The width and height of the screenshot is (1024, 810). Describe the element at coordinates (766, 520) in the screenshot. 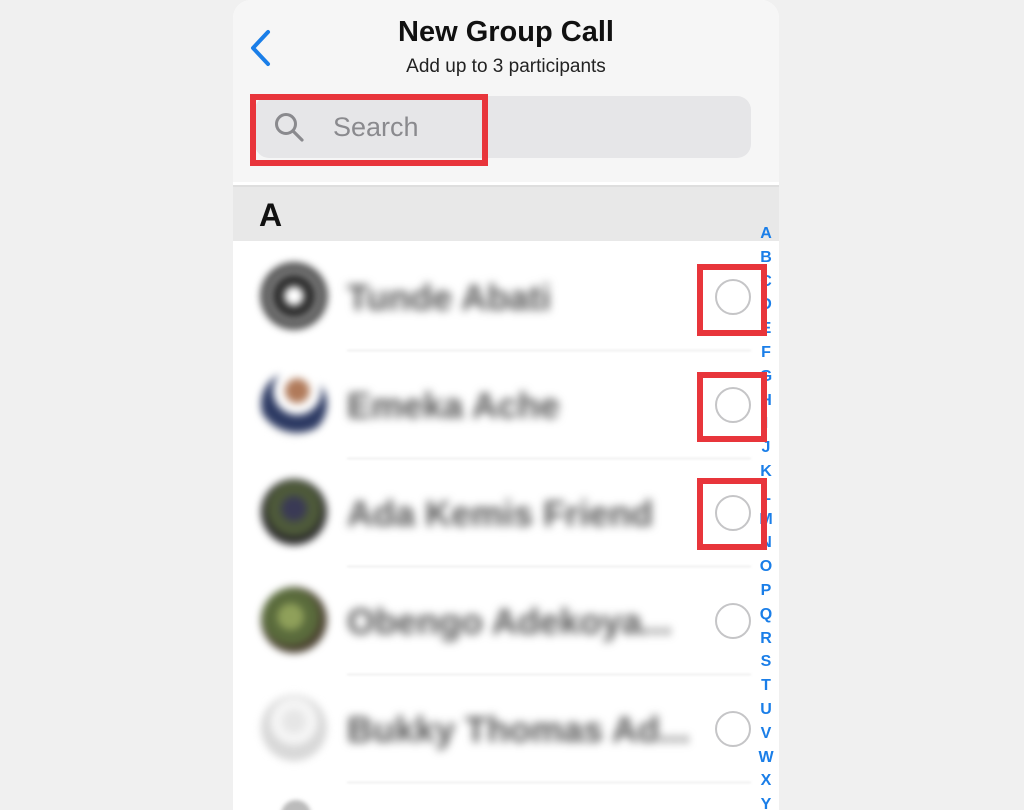

I see `index-letter: M` at that location.